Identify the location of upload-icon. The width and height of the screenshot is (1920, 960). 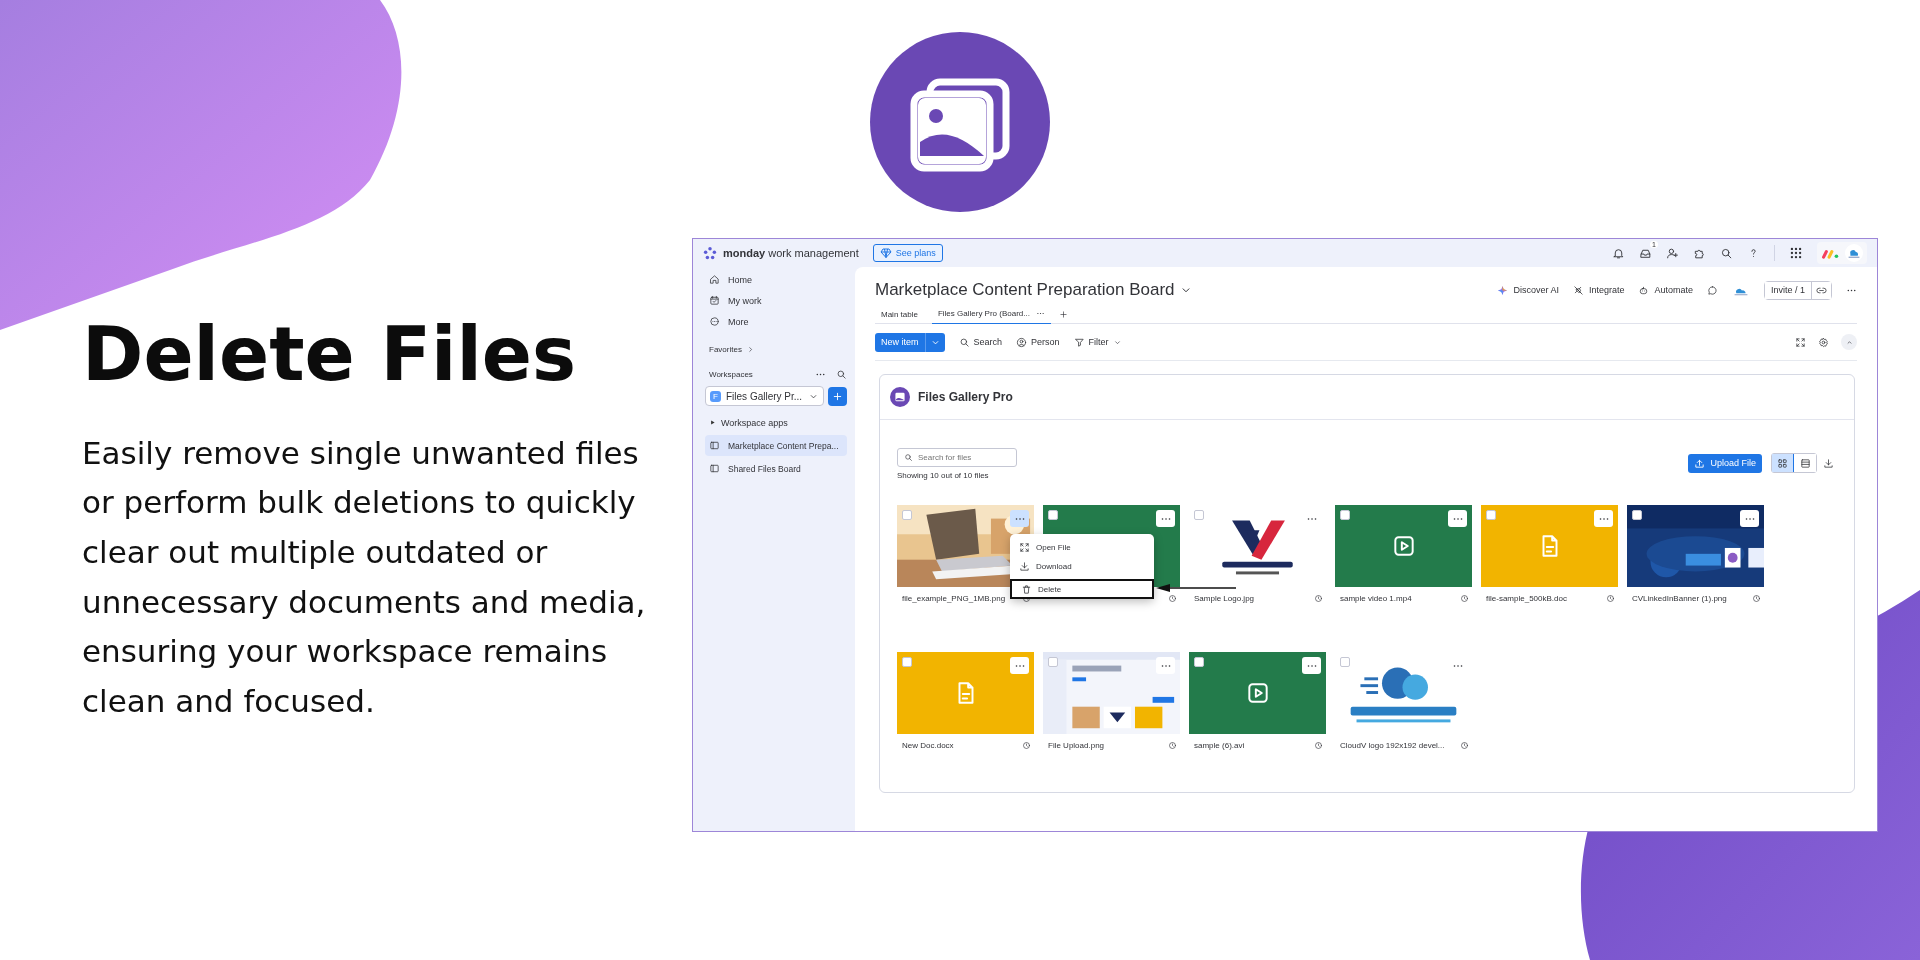
(1700, 463).